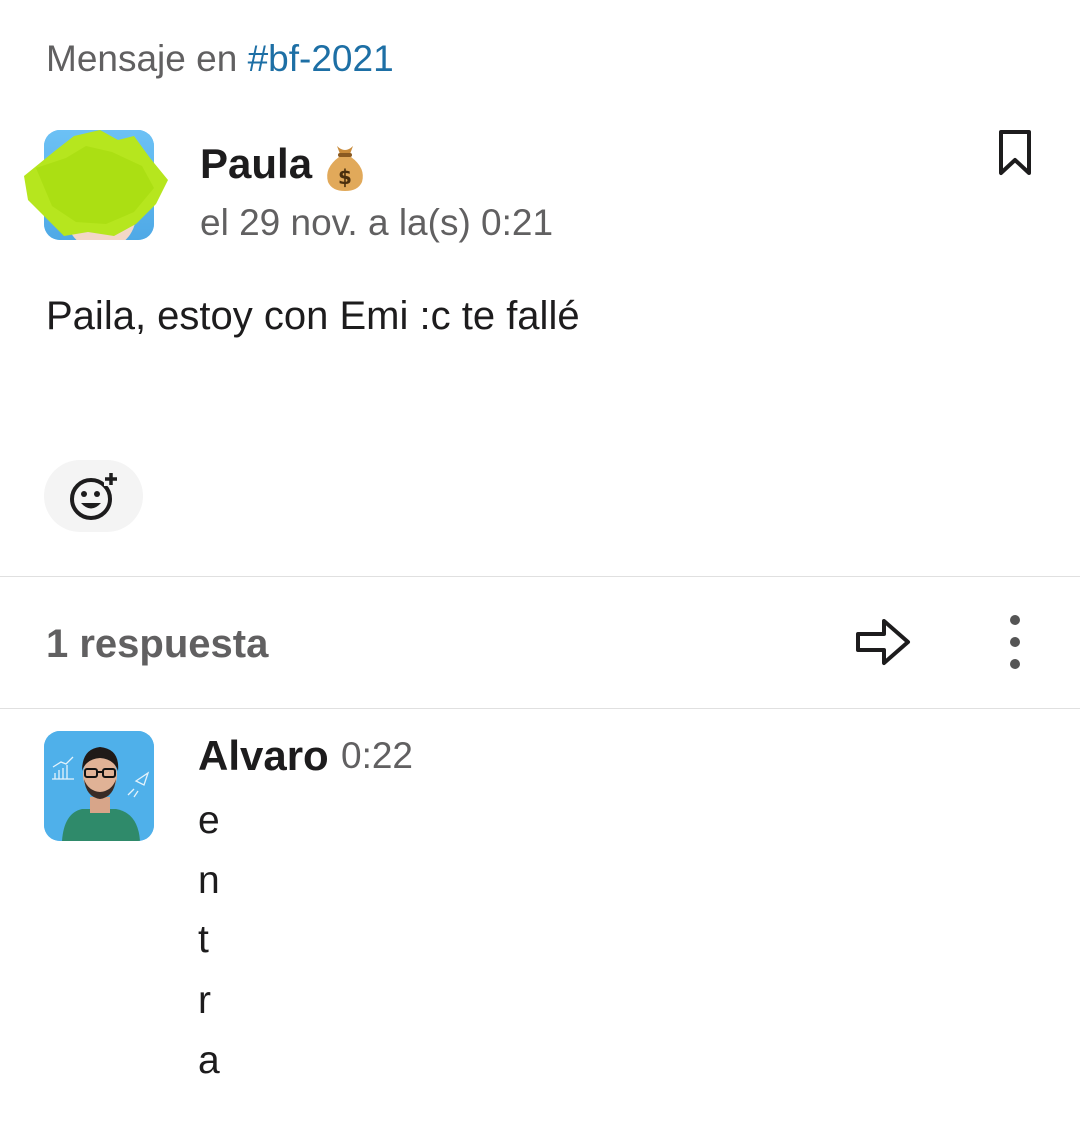 The image size is (1080, 1121). Describe the element at coordinates (376, 223) in the screenshot. I see `message-timestamp: el 29 nov. a la(s) 0:21` at that location.